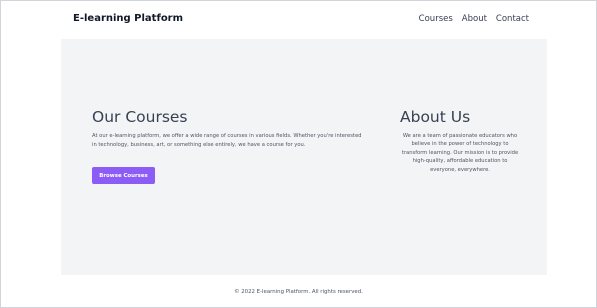 The width and height of the screenshot is (597, 308). I want to click on nav-link-courses: Courses, so click(436, 19).